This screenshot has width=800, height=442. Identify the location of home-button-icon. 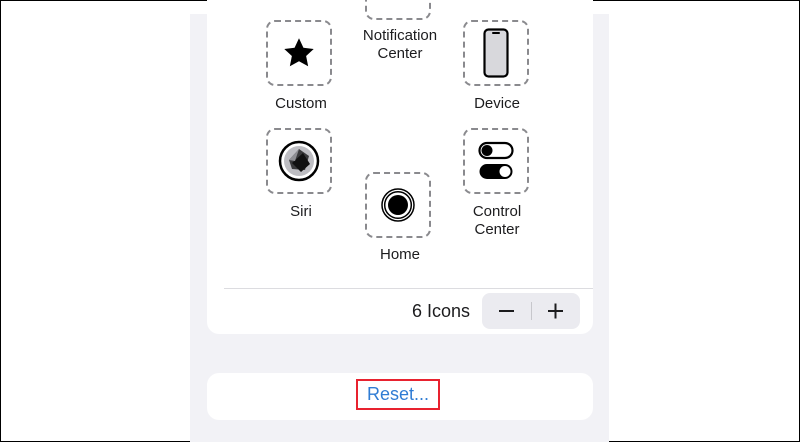
(398, 205).